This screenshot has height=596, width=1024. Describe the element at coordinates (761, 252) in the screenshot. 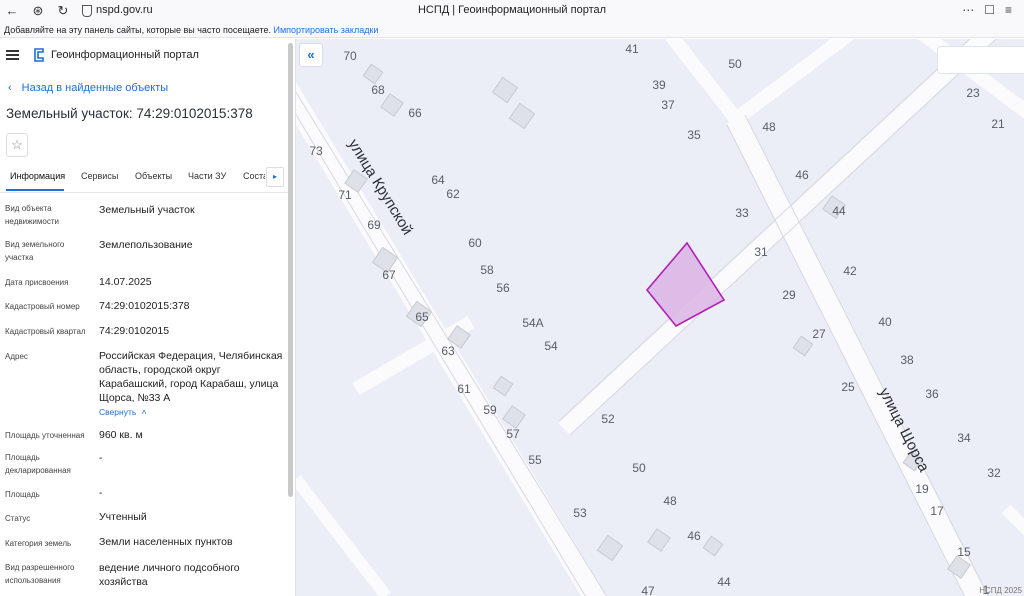

I see `house-number: 31` at that location.